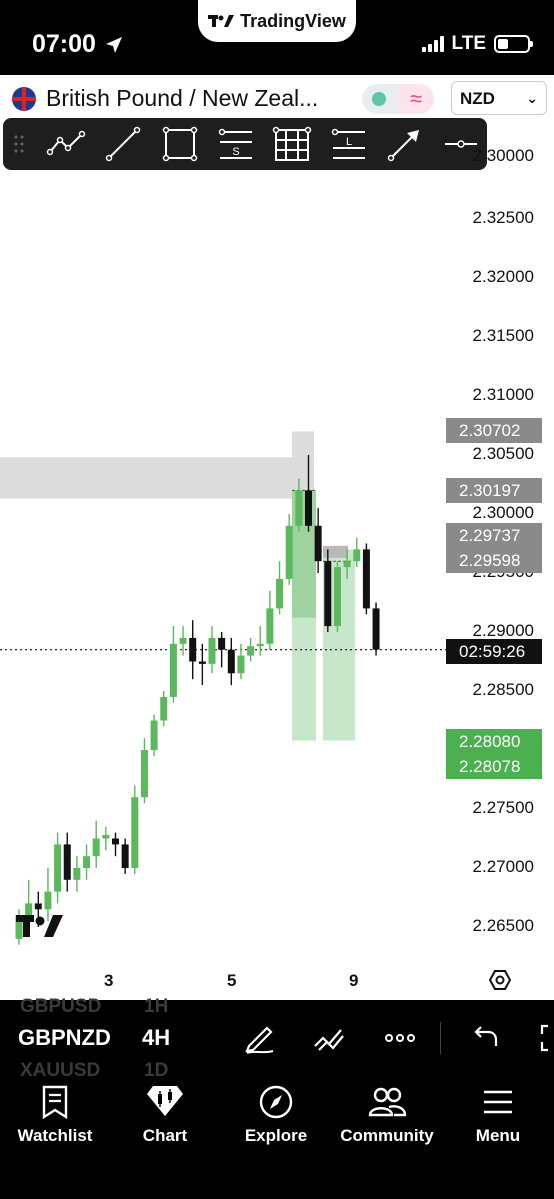  What do you see at coordinates (503, 866) in the screenshot?
I see `price-axis-label: 2.27000` at bounding box center [503, 866].